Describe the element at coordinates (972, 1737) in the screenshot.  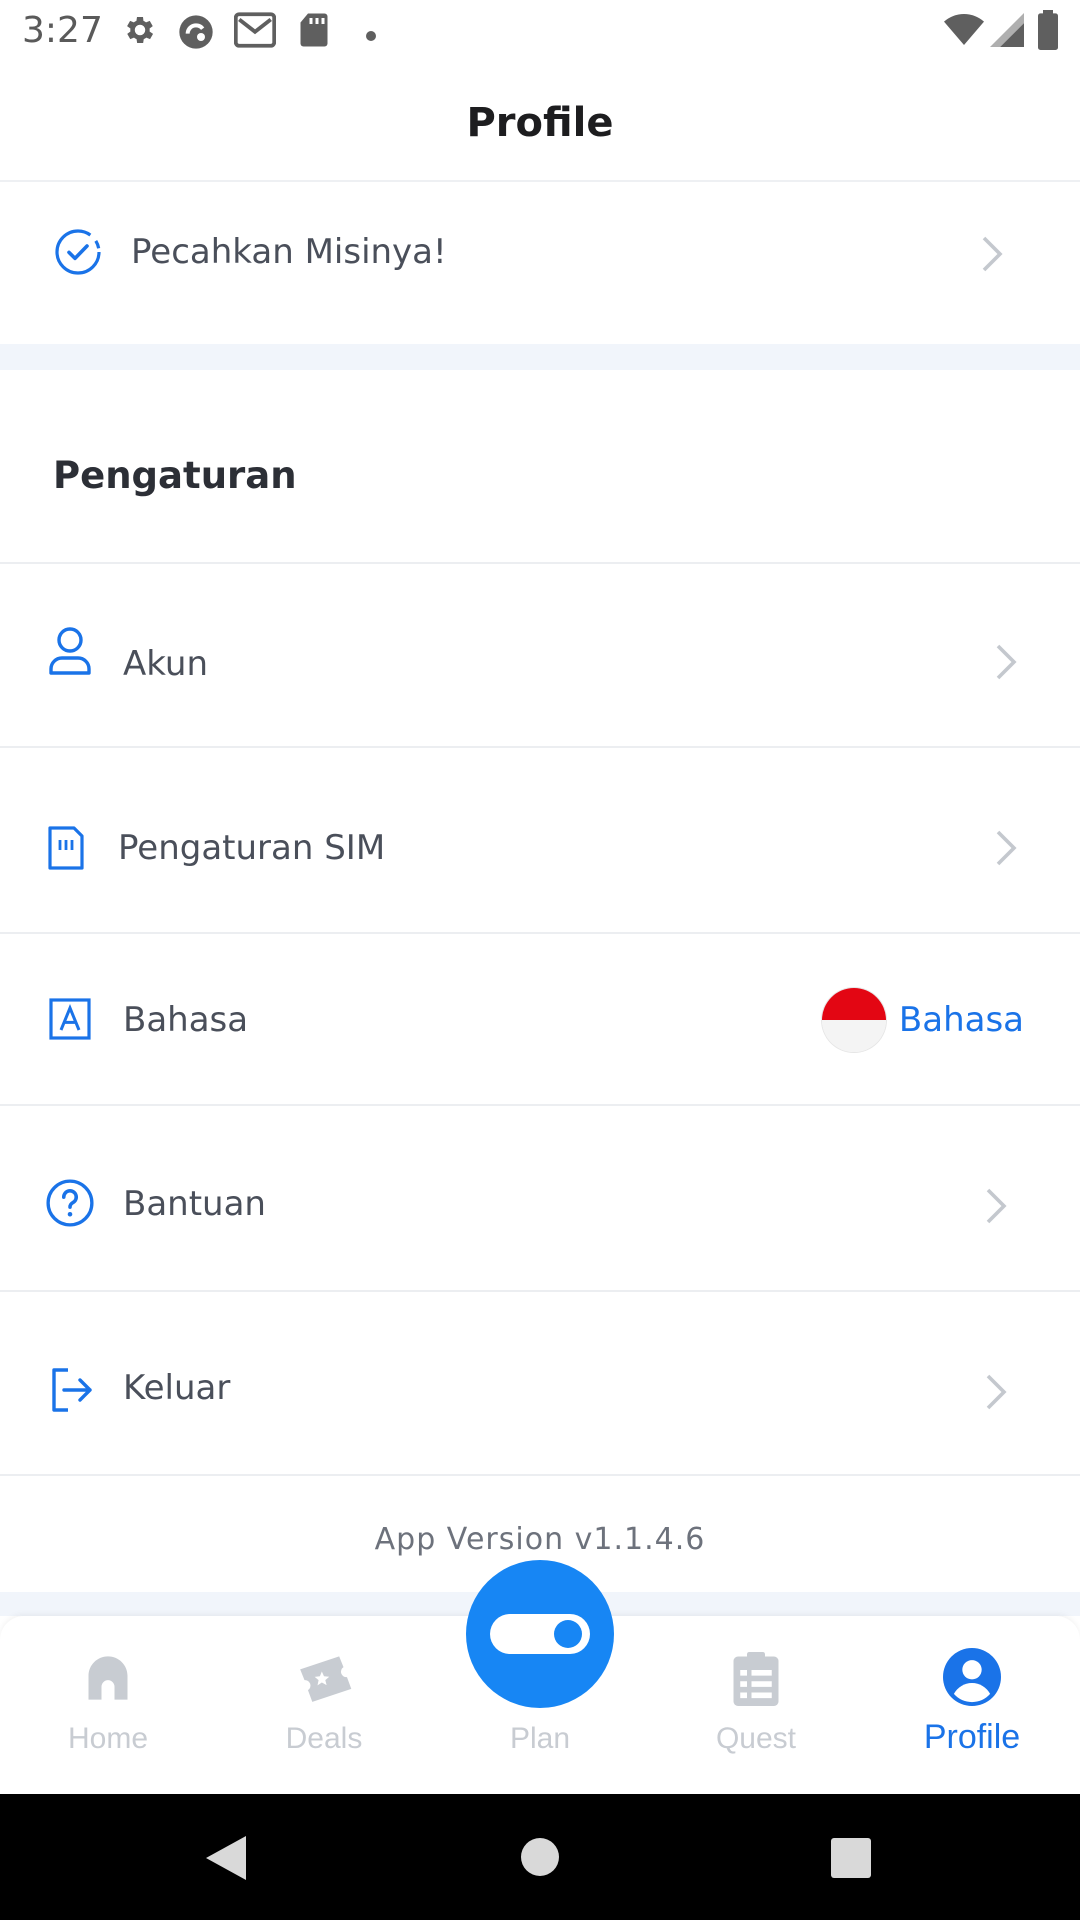
I see `nav-label: Profile` at that location.